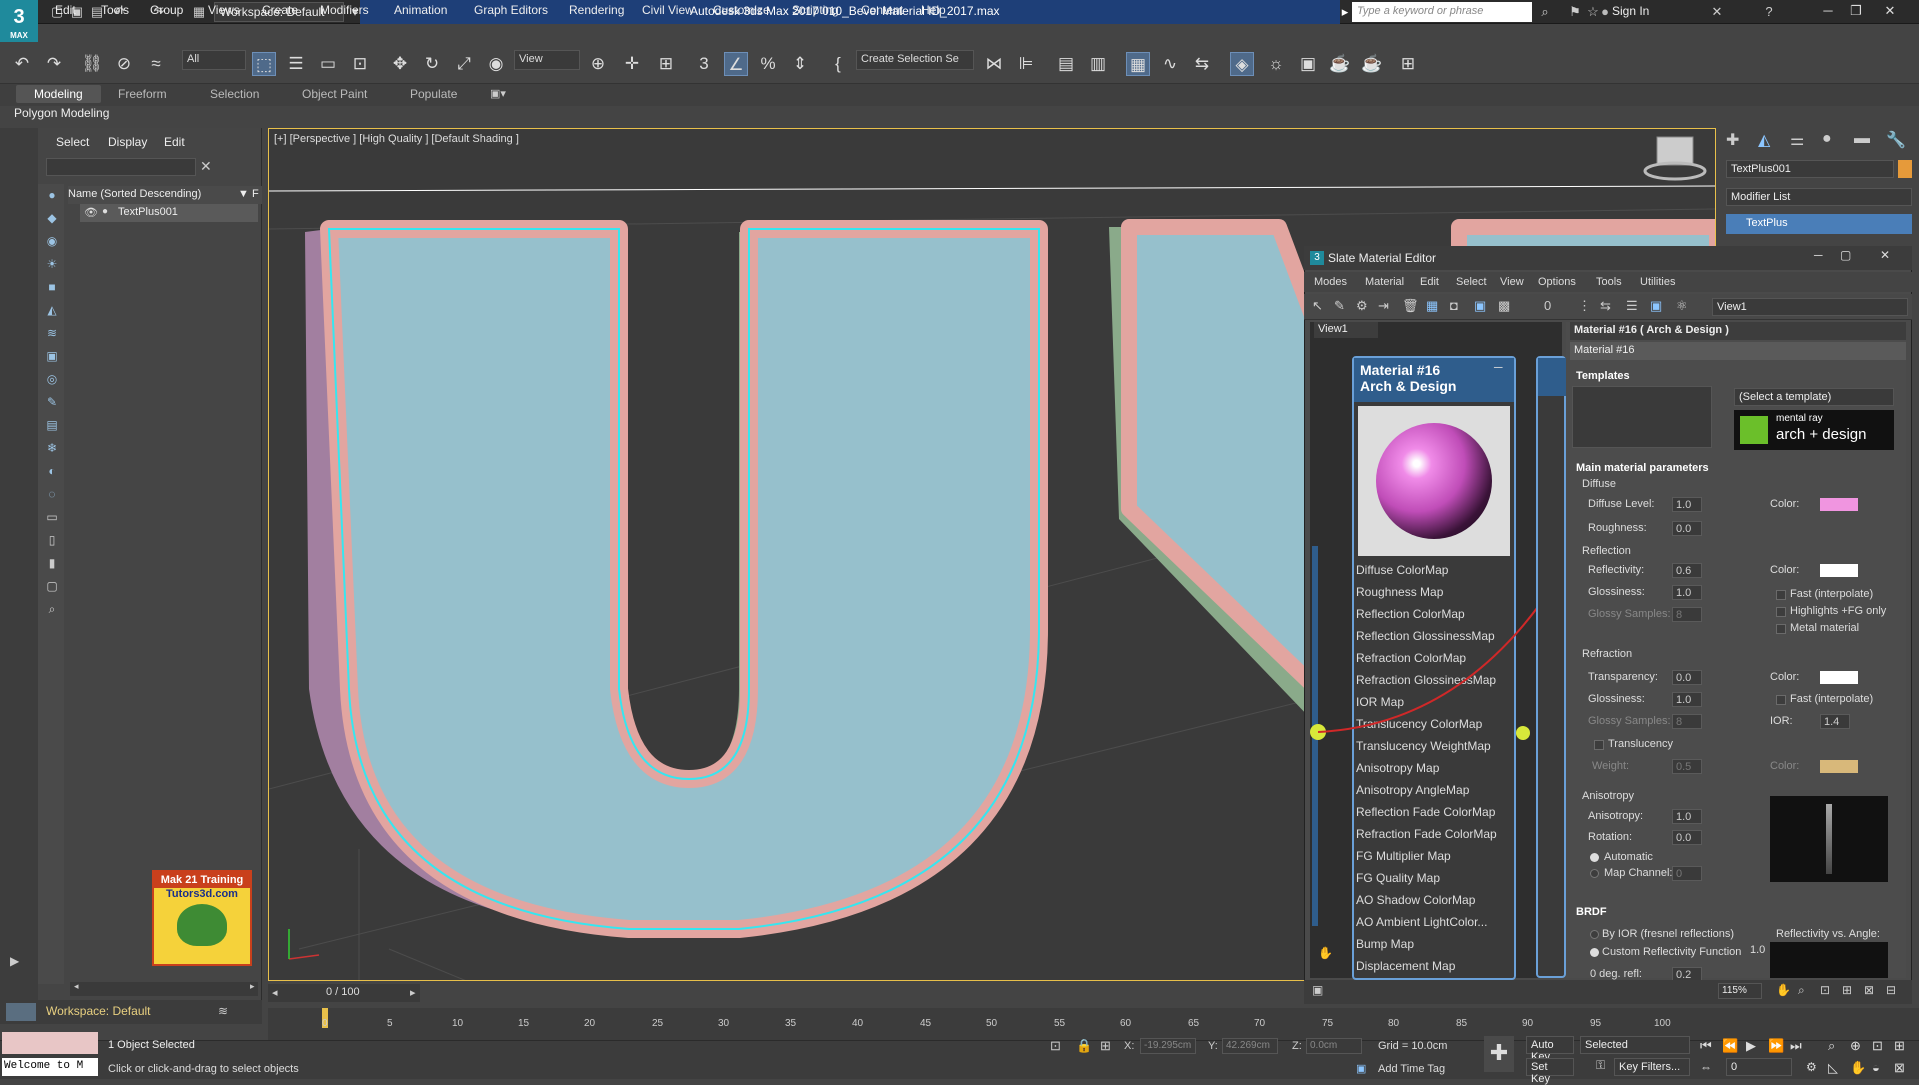 This screenshot has width=1919, height=1085. What do you see at coordinates (1362, 306) in the screenshot?
I see `slate-put-to-scene-icon: ⚙` at bounding box center [1362, 306].